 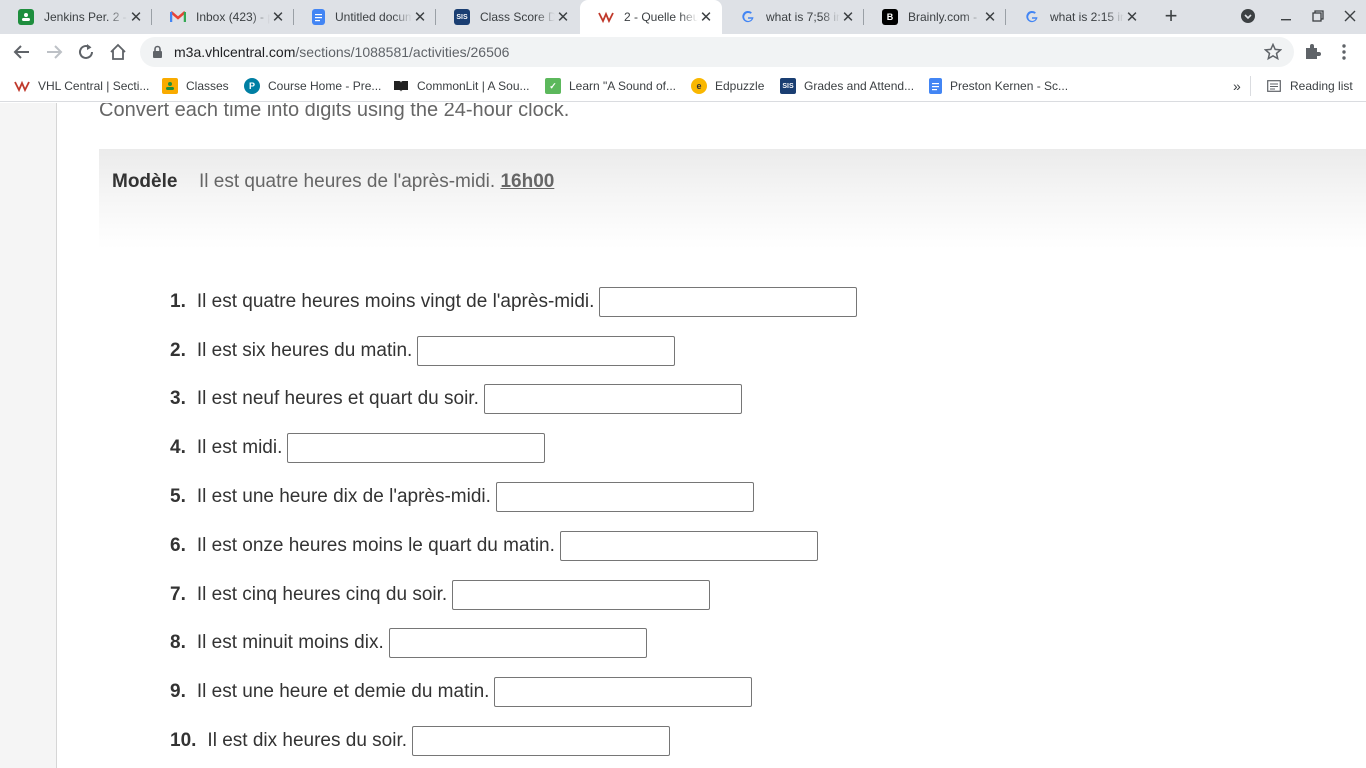 What do you see at coordinates (235, 52) in the screenshot?
I see `url-domain: m3a.vhlcentral.com` at bounding box center [235, 52].